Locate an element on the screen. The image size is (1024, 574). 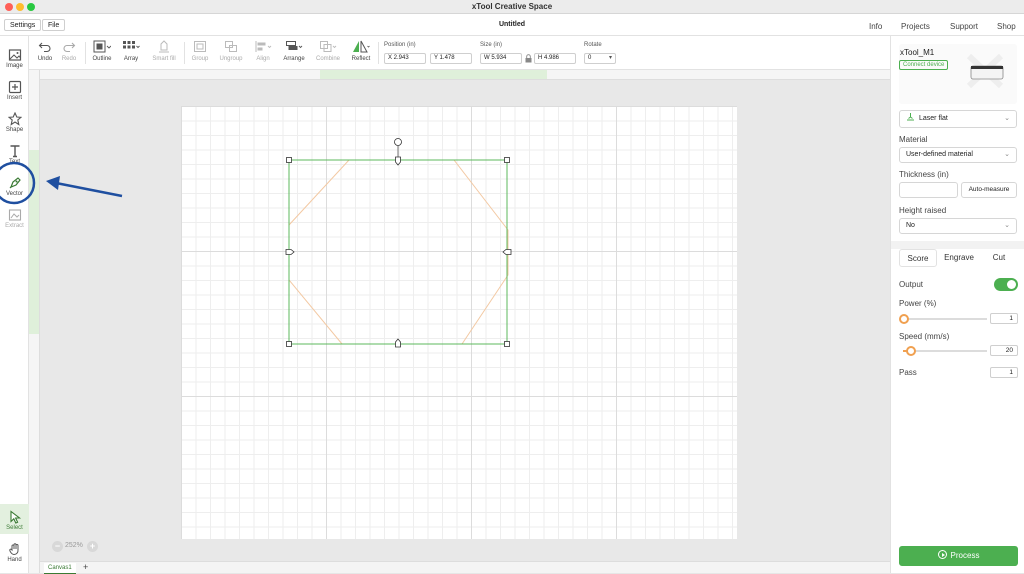
pen-icon is located at coordinates (15, 183).